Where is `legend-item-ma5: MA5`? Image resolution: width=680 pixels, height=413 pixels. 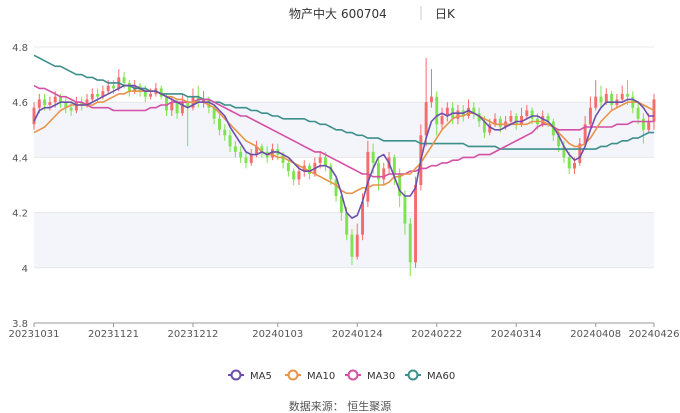
legend-item-ma5: MA5 is located at coordinates (250, 376).